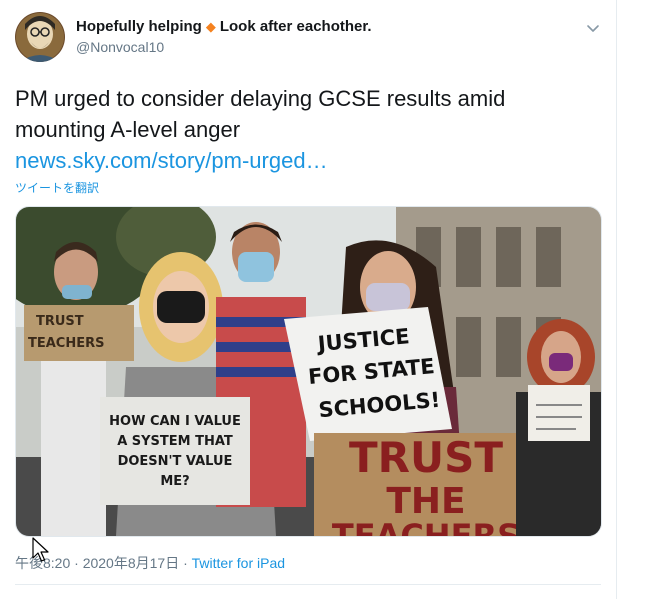 This screenshot has width=645, height=599. I want to click on svg-text: HOW CAN I VALUE, so click(175, 421).